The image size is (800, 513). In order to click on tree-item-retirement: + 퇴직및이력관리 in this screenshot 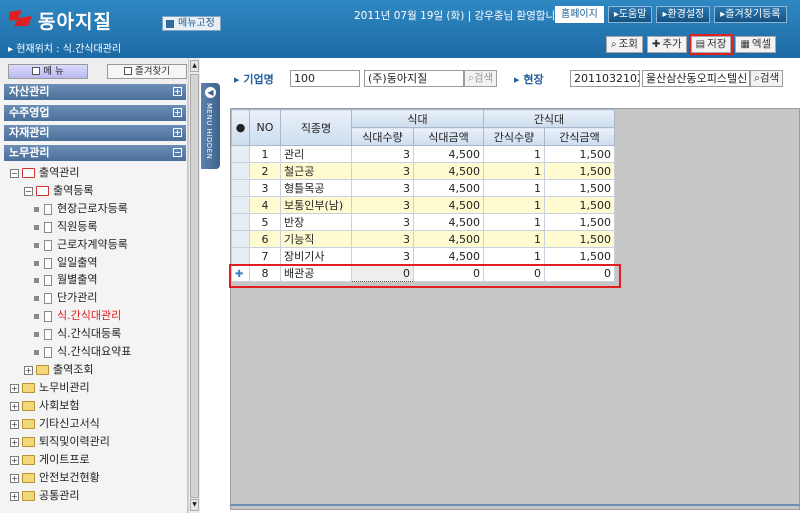, I will do `click(60, 442)`.